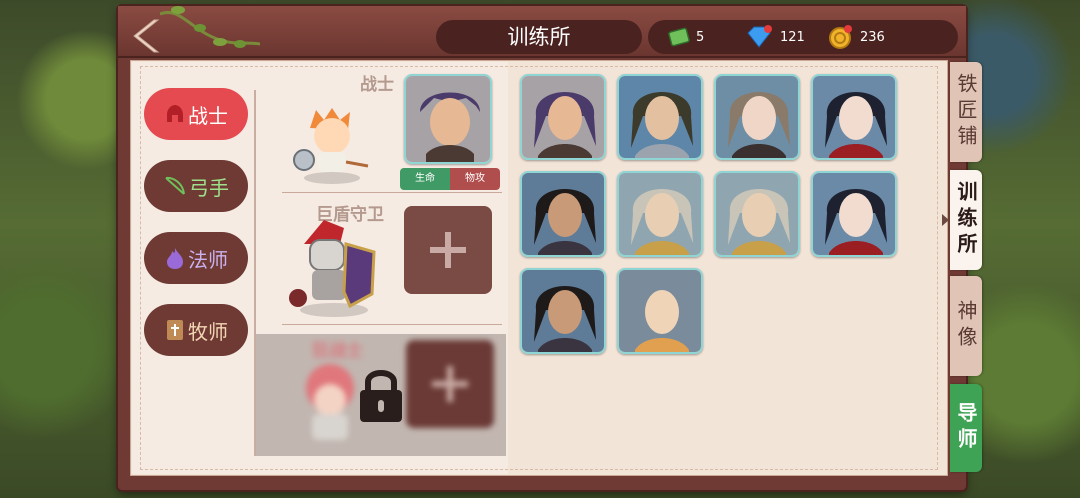  What do you see at coordinates (757, 117) in the screenshot?
I see `hero-portrait-veiled-lady` at bounding box center [757, 117].